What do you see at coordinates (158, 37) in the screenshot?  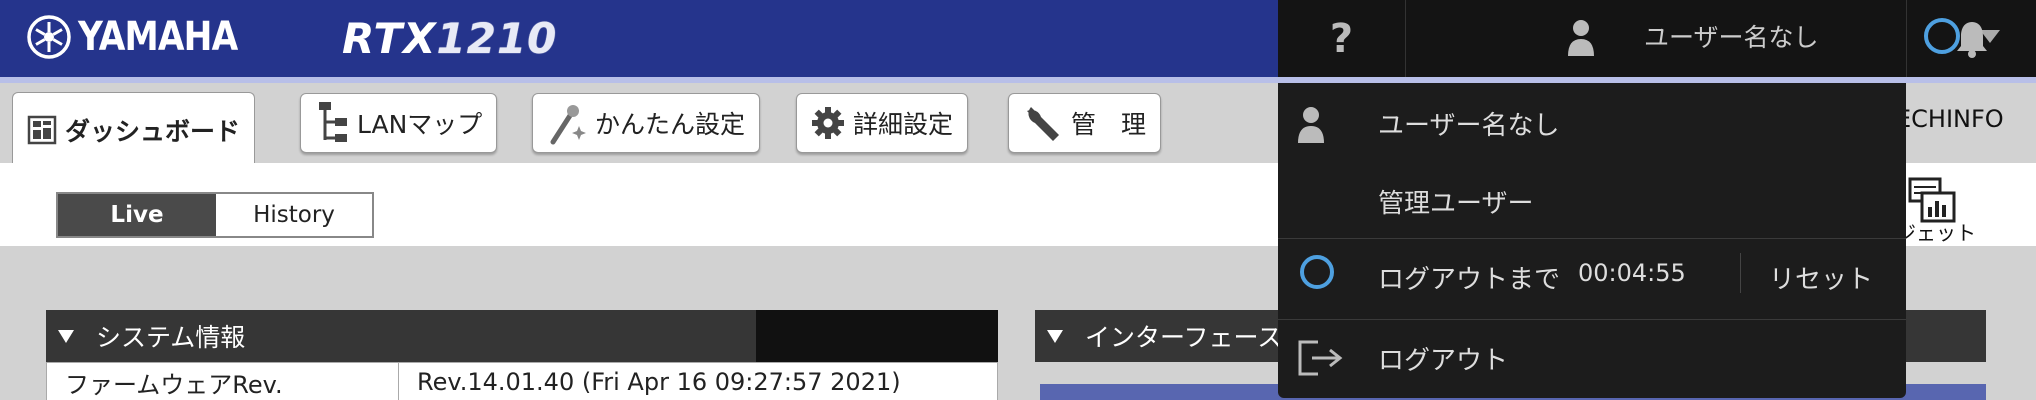 I see `brand-name: YAMAHA` at bounding box center [158, 37].